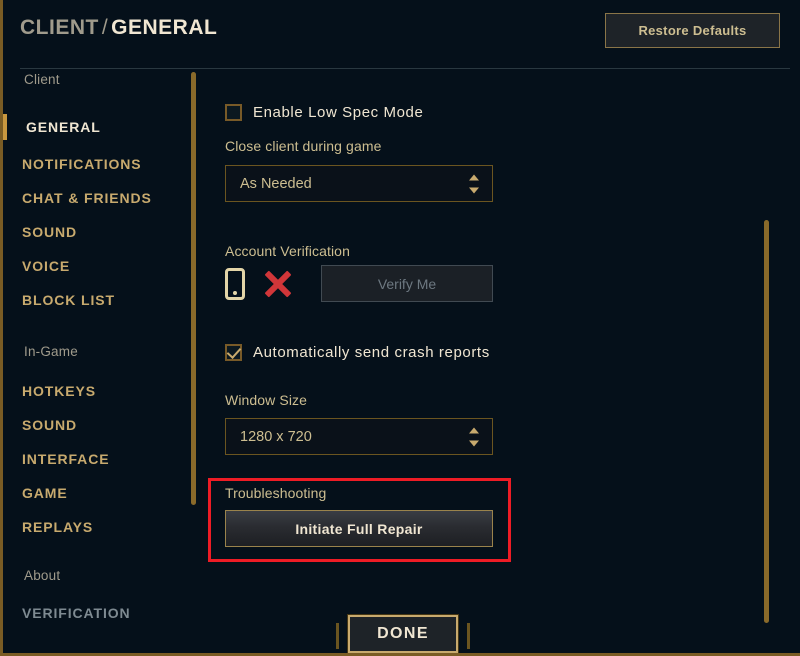  What do you see at coordinates (52, 127) in the screenshot?
I see `sidebar-item-general: GENERAL` at bounding box center [52, 127].